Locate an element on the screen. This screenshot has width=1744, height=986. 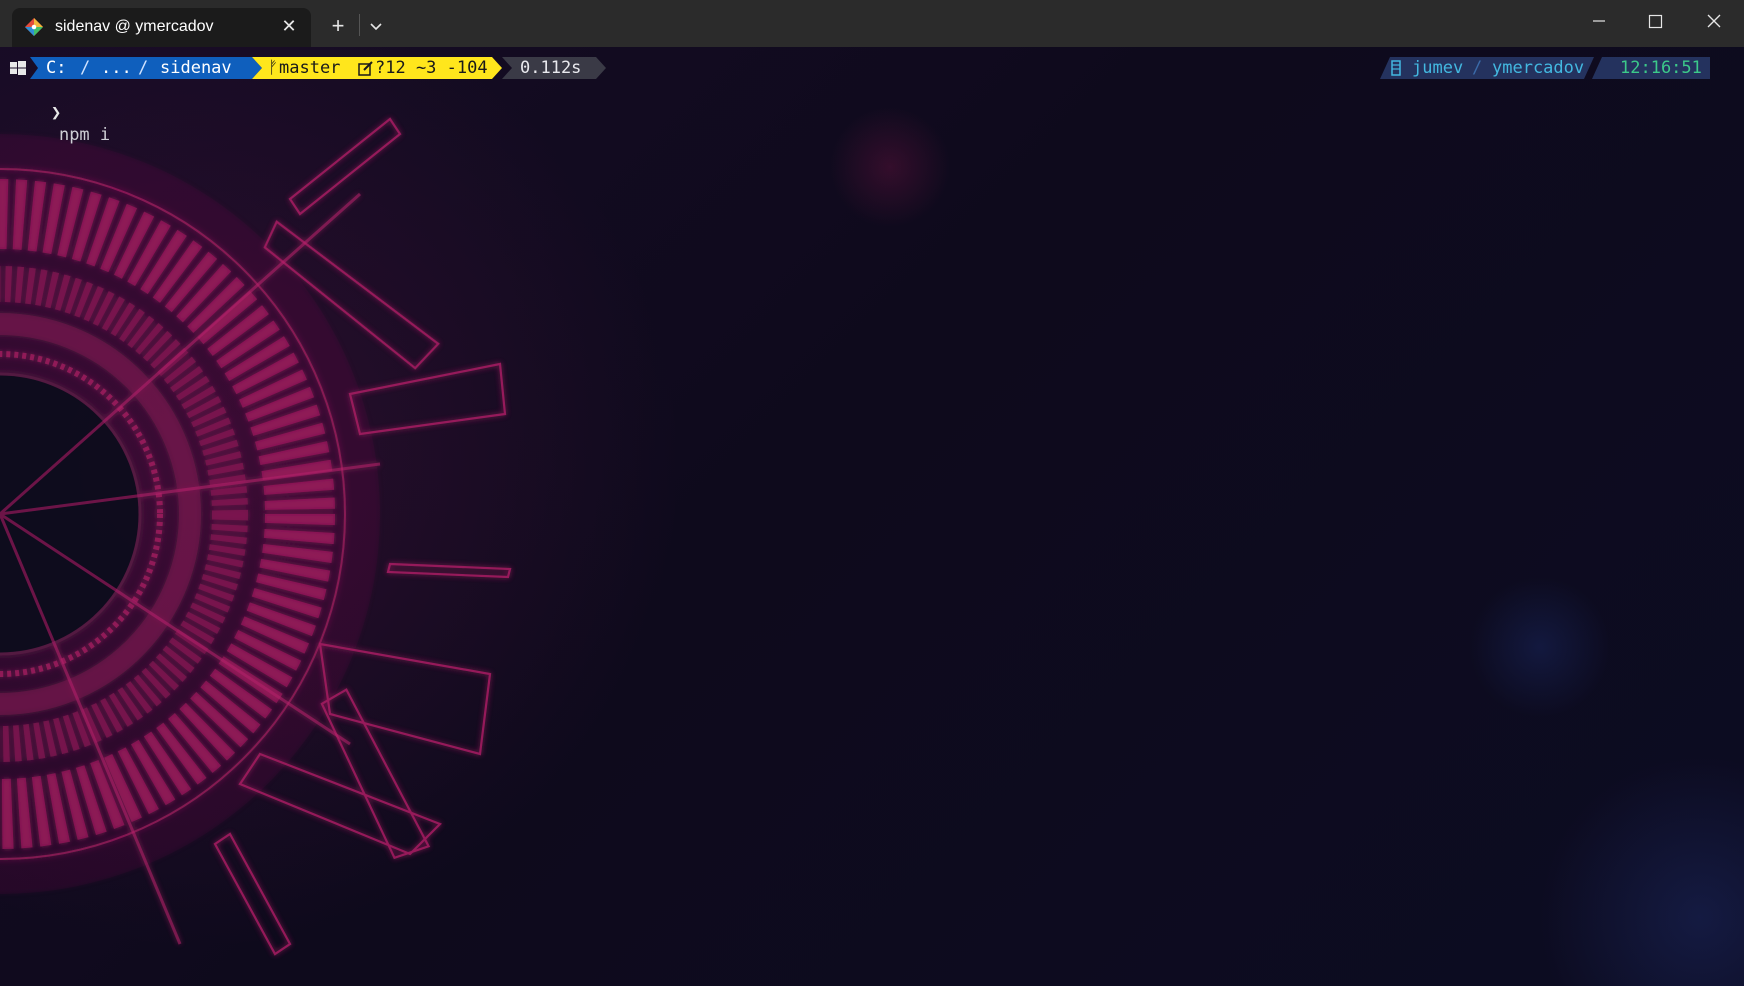
git-stats: ?12 ~3 -104 is located at coordinates (431, 68).